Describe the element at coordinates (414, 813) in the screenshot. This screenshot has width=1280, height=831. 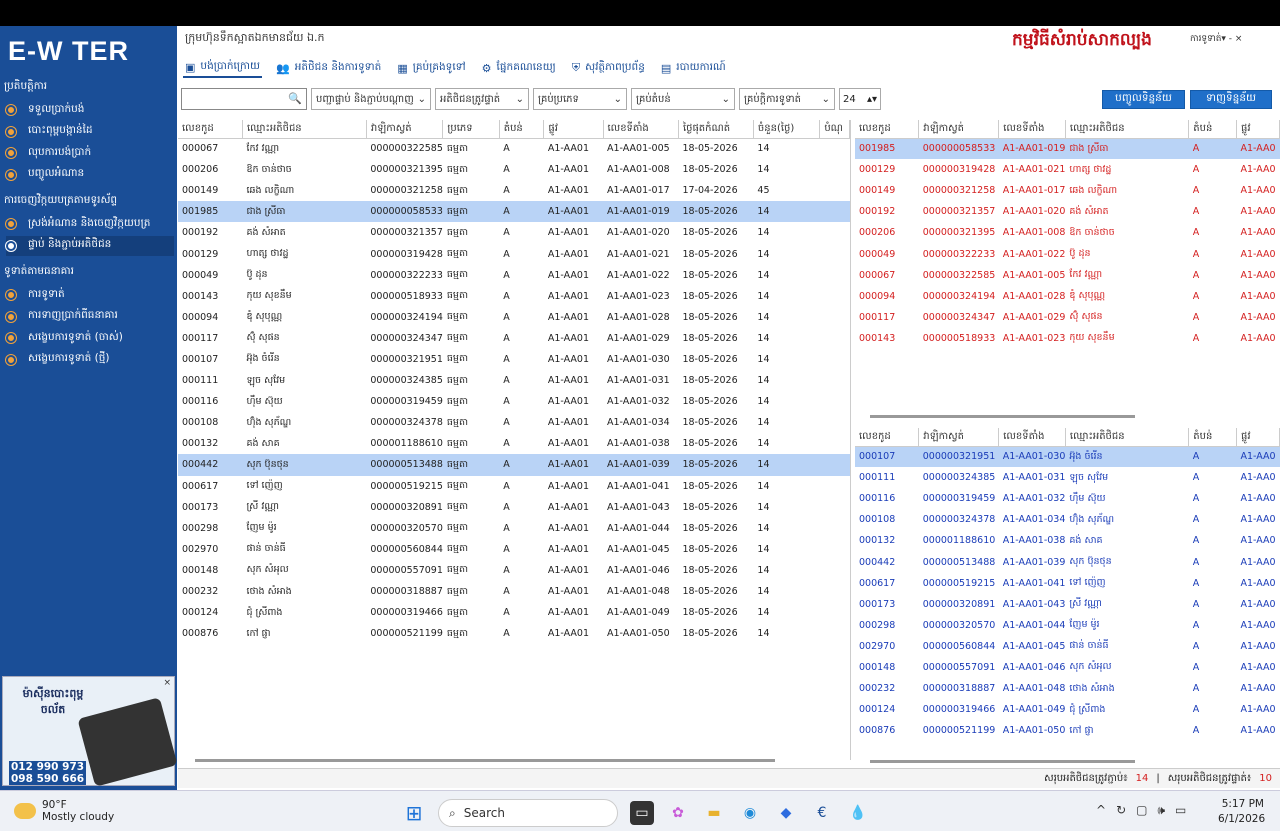
I see `windows-start-icon: ⊞` at that location.